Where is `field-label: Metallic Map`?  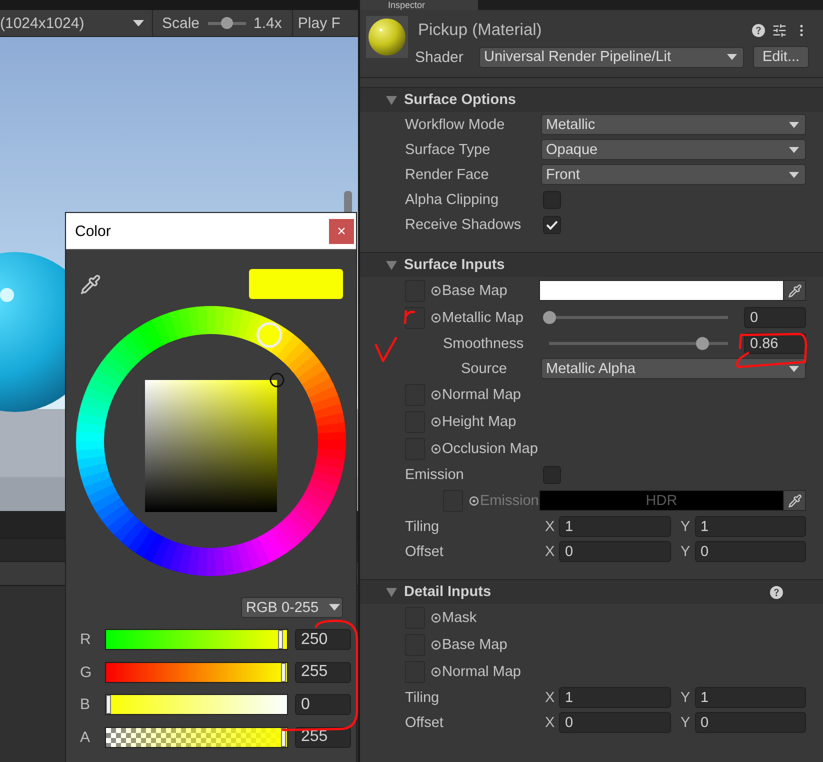 field-label: Metallic Map is located at coordinates (483, 318).